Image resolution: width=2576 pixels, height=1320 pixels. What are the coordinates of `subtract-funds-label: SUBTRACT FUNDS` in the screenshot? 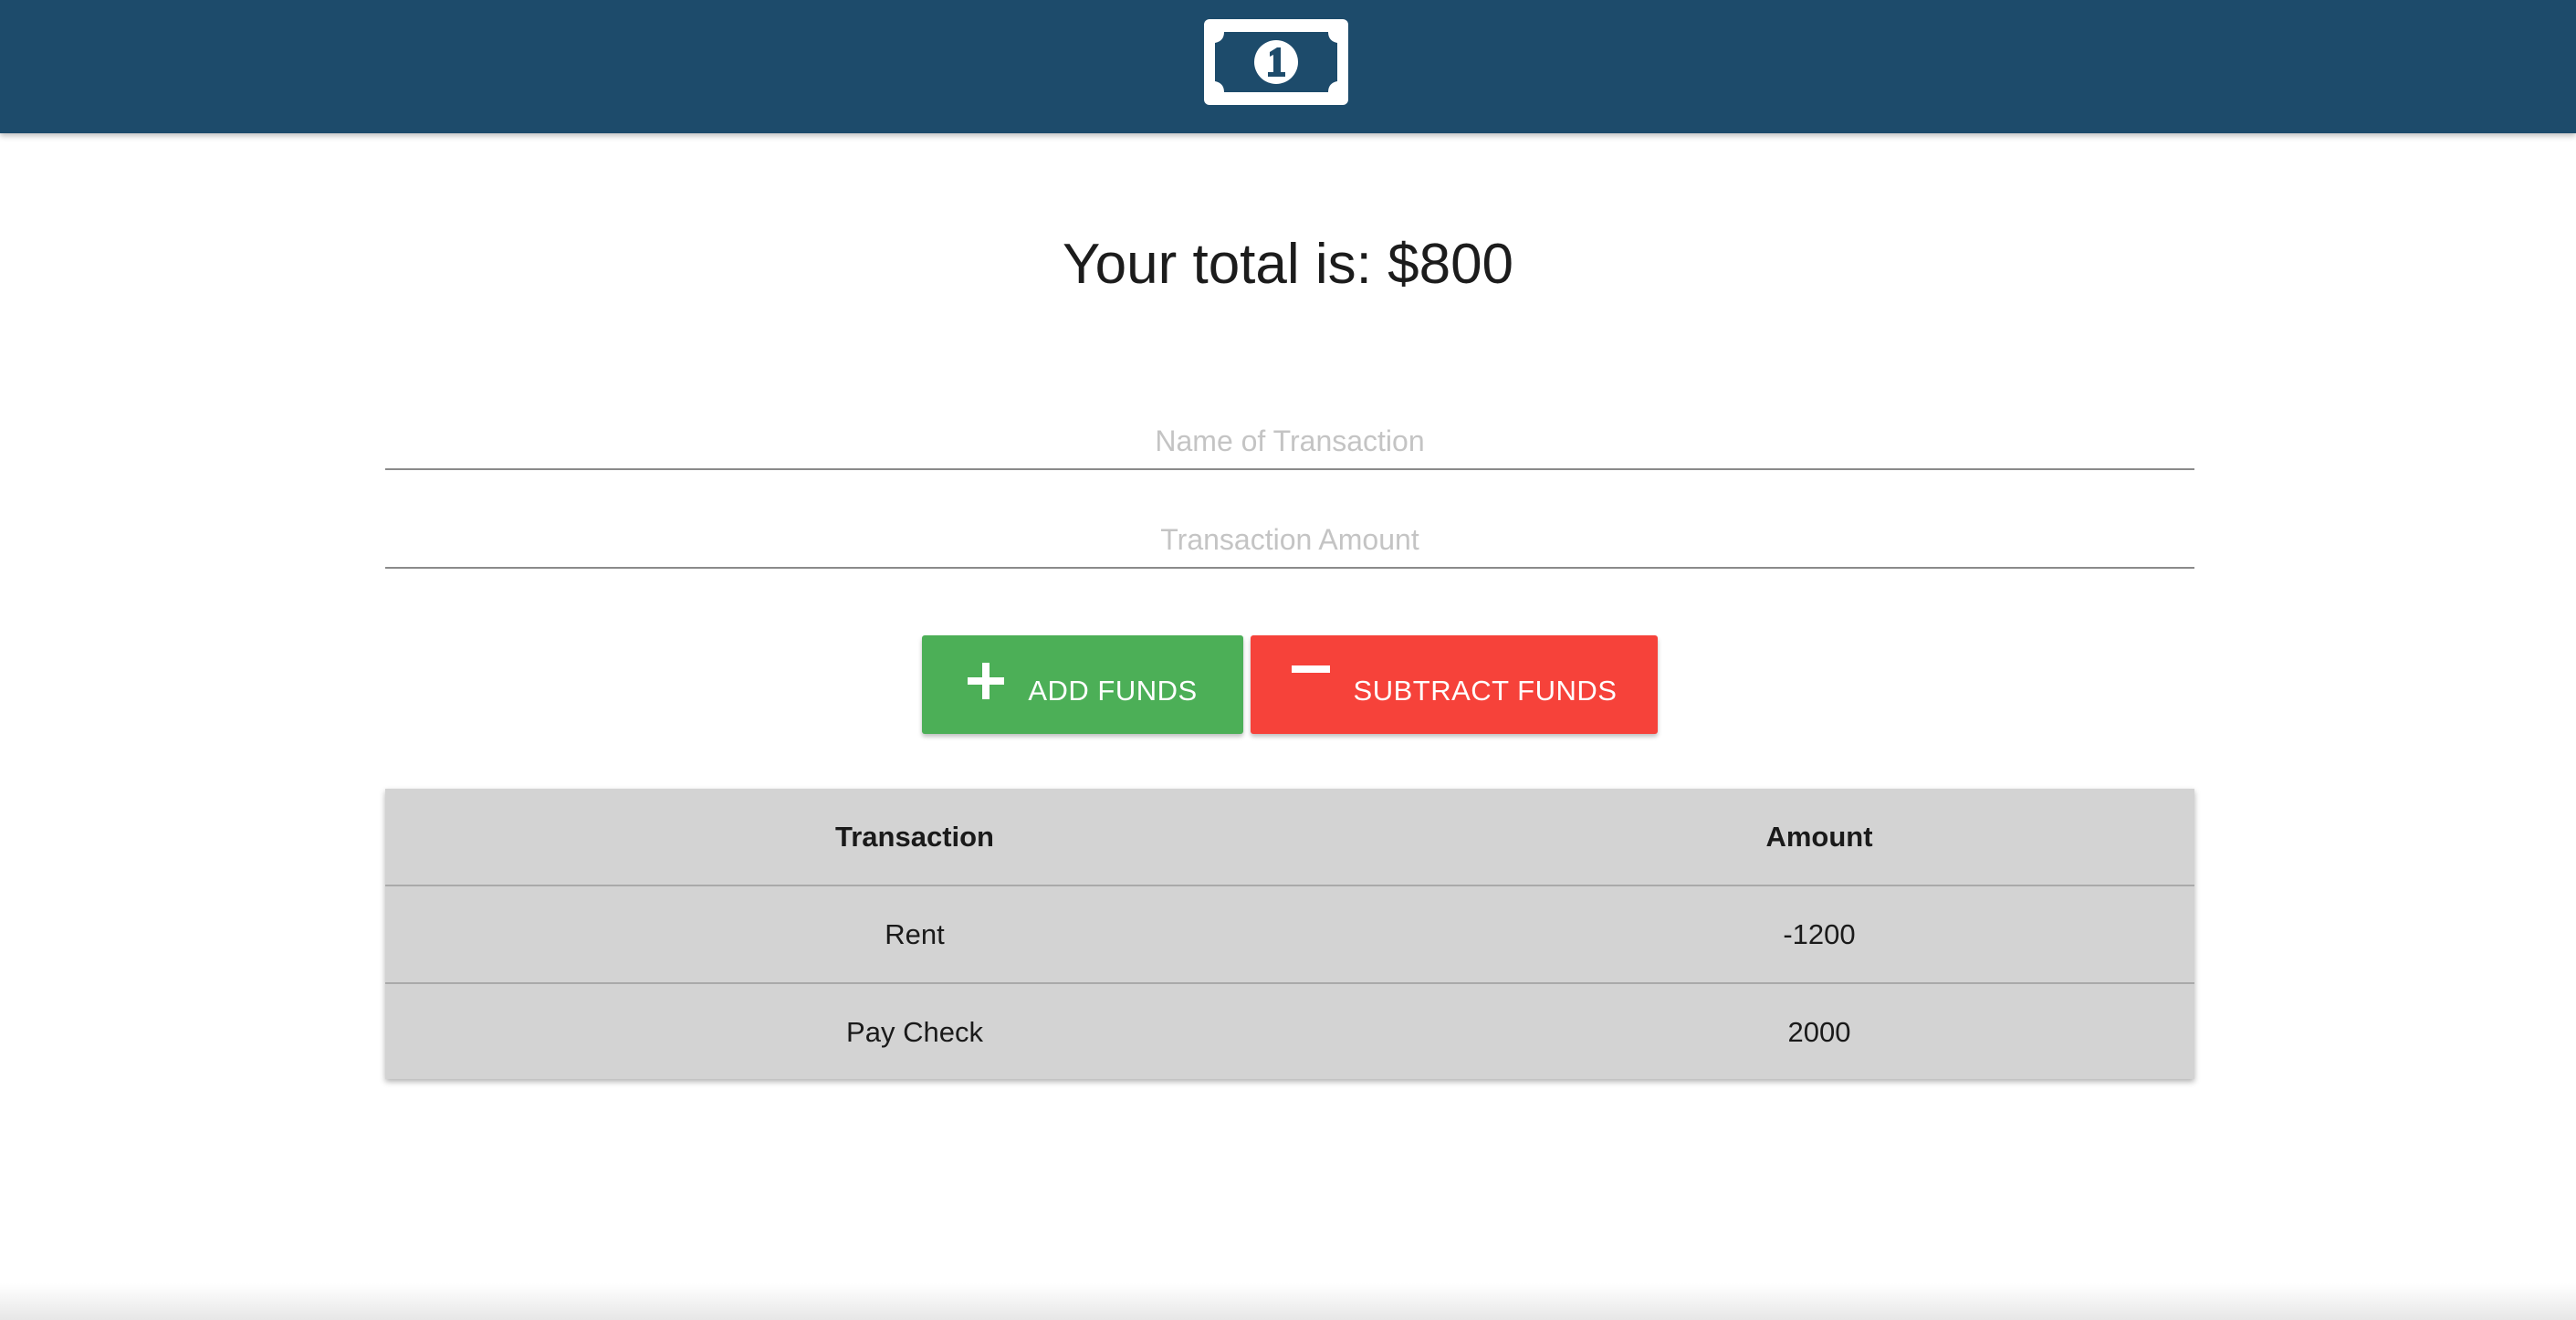 It's located at (1486, 691).